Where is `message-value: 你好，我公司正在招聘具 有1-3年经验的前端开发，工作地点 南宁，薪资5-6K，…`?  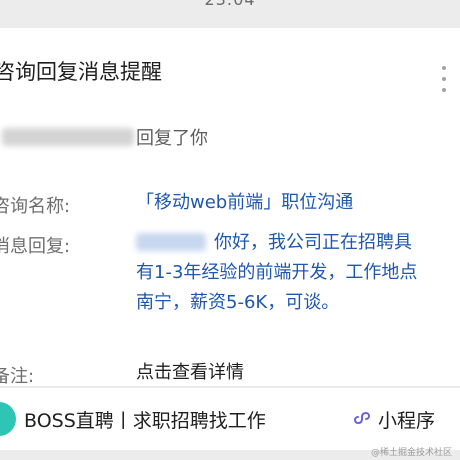 message-value: 你好，我公司正在招聘具 有1-3年经验的前端开发，工作地点 南宁，薪资5-6K，… is located at coordinates (298, 273).